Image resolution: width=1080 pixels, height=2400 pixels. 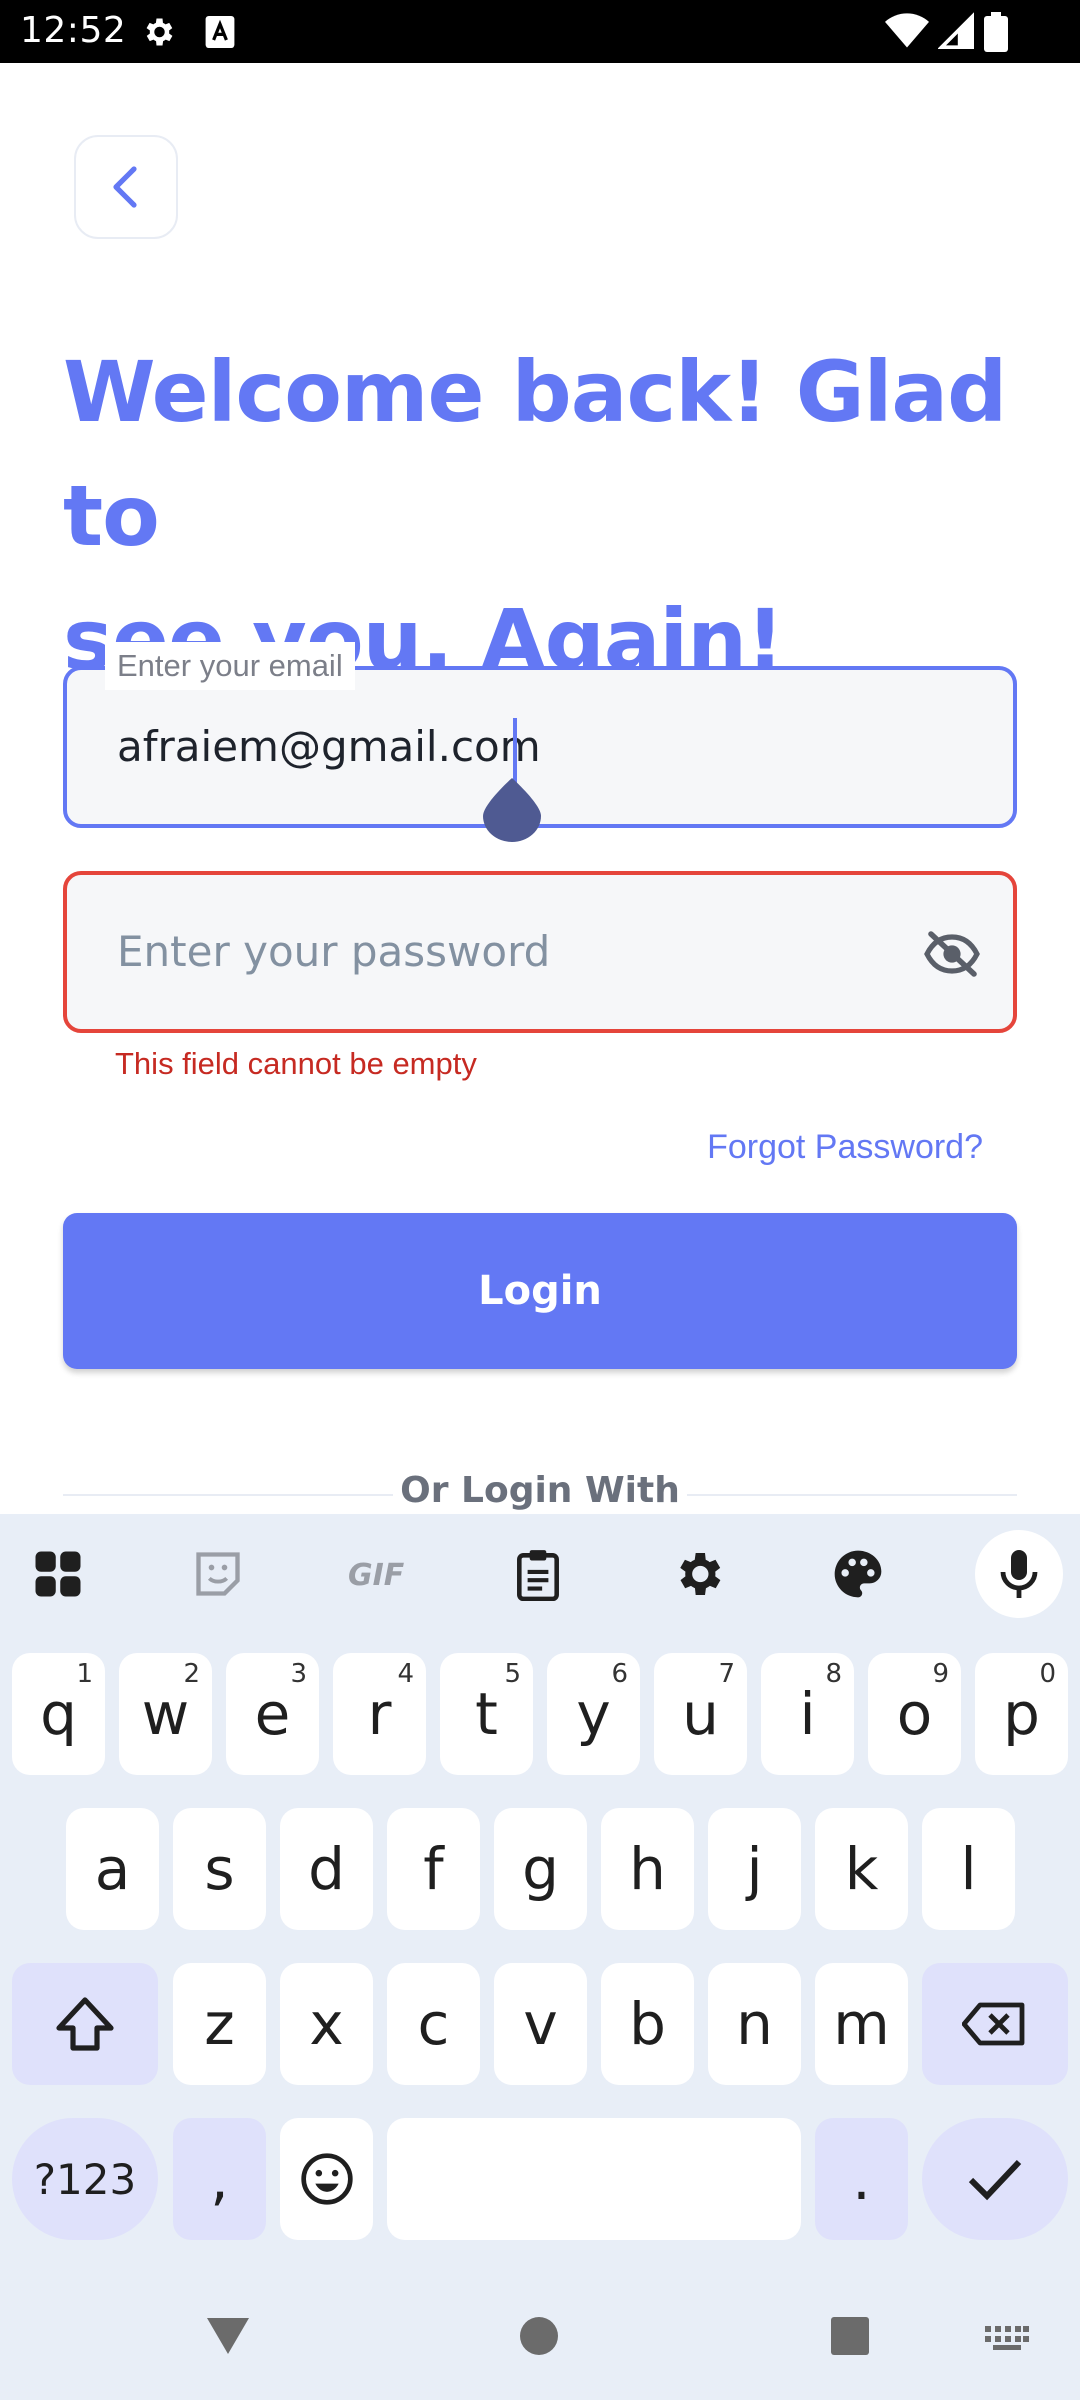 I want to click on key-m: m, so click(x=861, y=2024).